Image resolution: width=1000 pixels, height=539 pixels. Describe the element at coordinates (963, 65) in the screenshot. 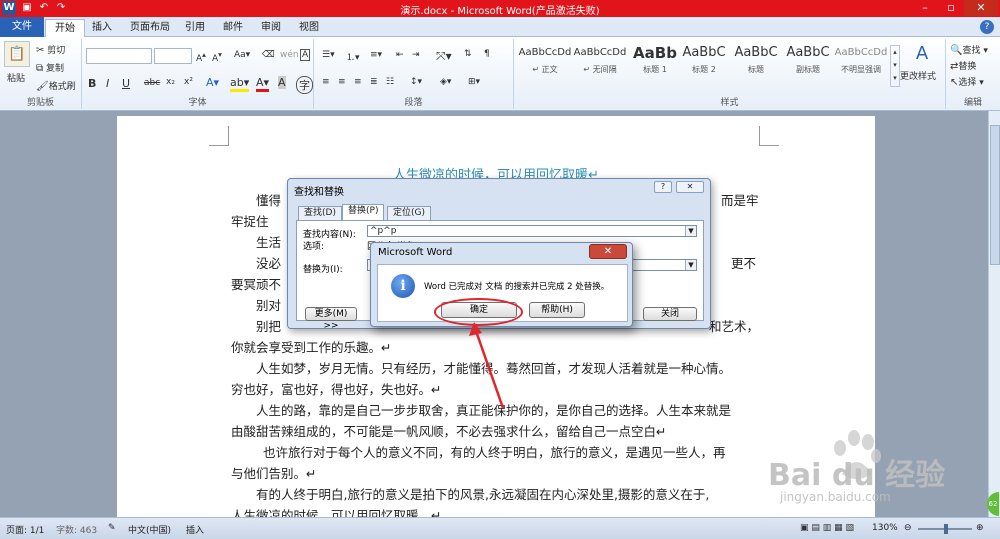

I see `replace-button: ⇄替换` at that location.